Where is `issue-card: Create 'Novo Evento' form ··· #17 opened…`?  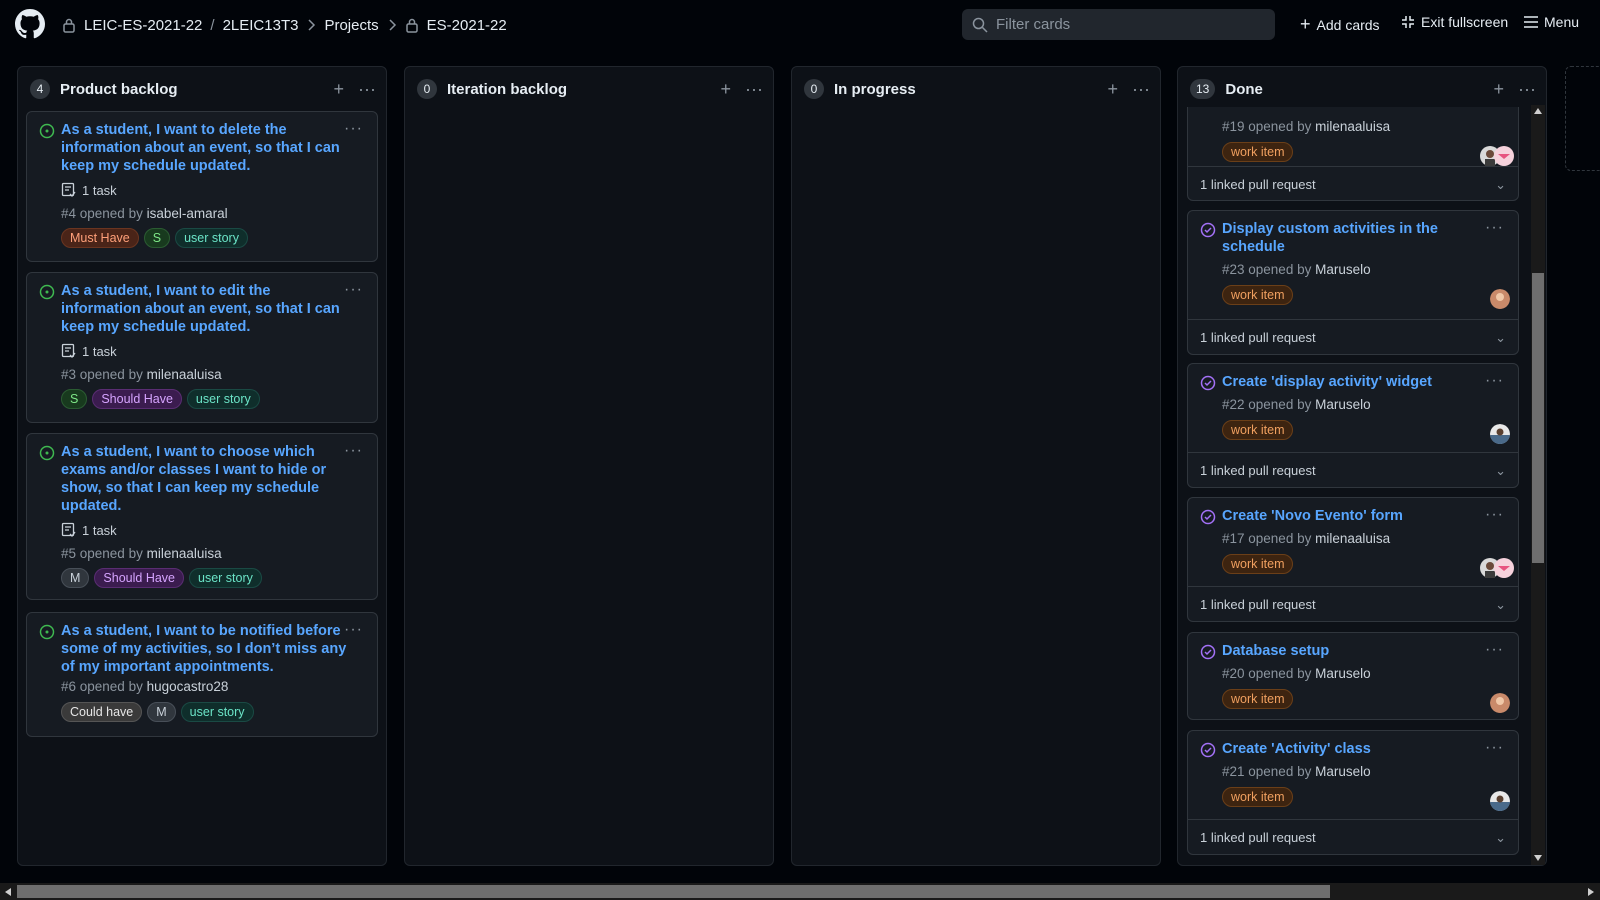 issue-card: Create 'Novo Evento' form ··· #17 opened… is located at coordinates (1353, 559).